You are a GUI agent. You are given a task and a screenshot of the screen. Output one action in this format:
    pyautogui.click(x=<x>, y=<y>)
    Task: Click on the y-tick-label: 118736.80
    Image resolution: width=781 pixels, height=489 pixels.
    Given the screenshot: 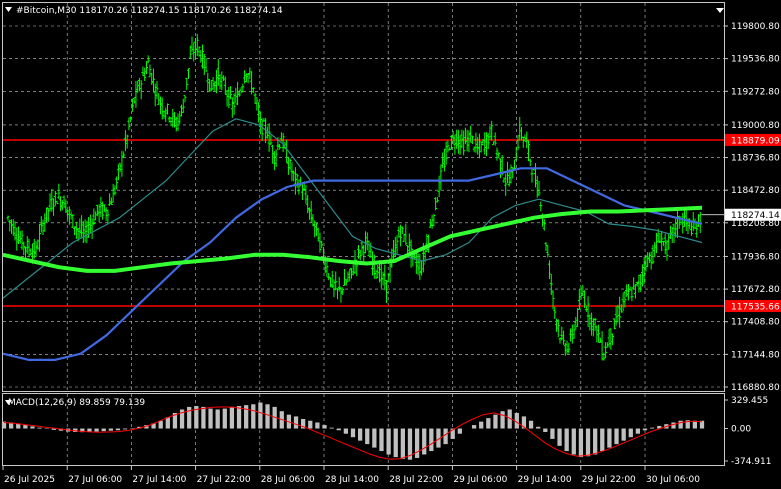 What is the action you would take?
    pyautogui.click(x=755, y=159)
    